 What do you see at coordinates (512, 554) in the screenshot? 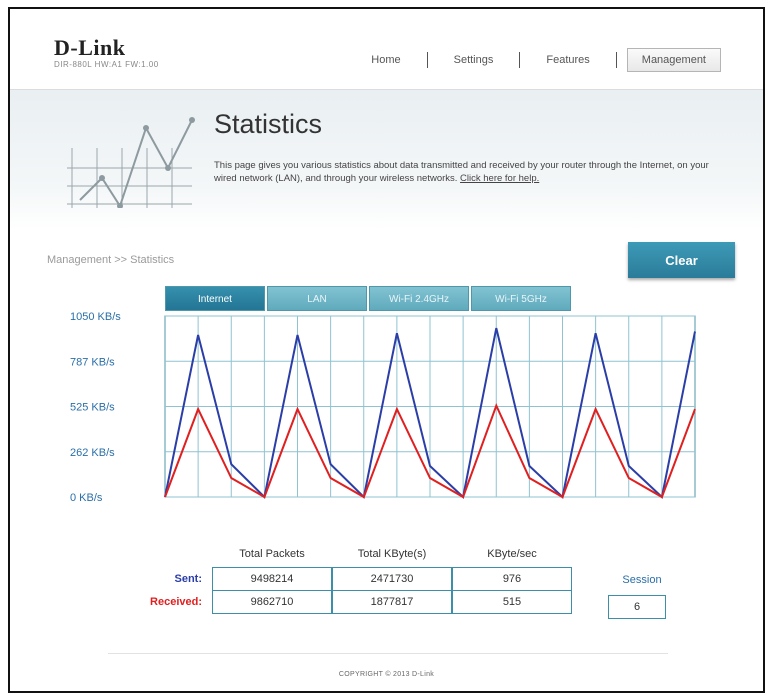
I see `header-kbyte-sec: KByte/sec` at bounding box center [512, 554].